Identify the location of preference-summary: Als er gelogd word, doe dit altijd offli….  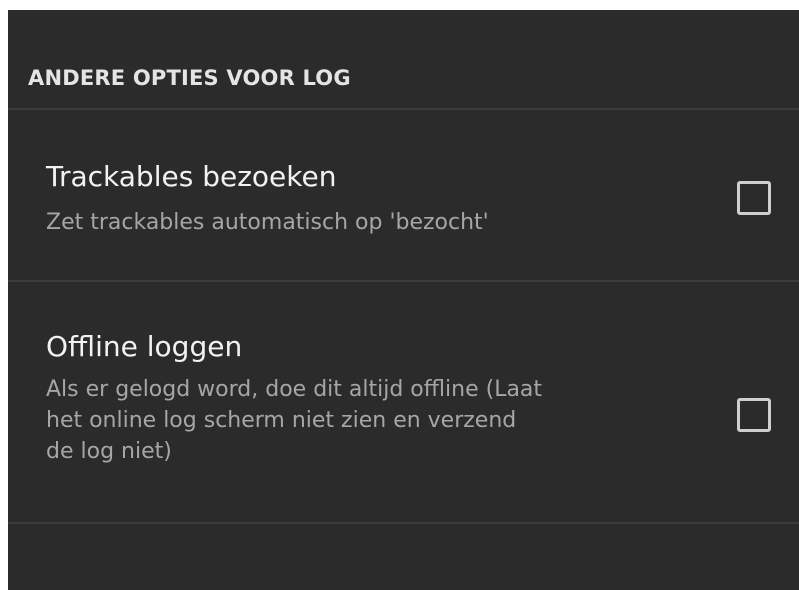
(366, 420).